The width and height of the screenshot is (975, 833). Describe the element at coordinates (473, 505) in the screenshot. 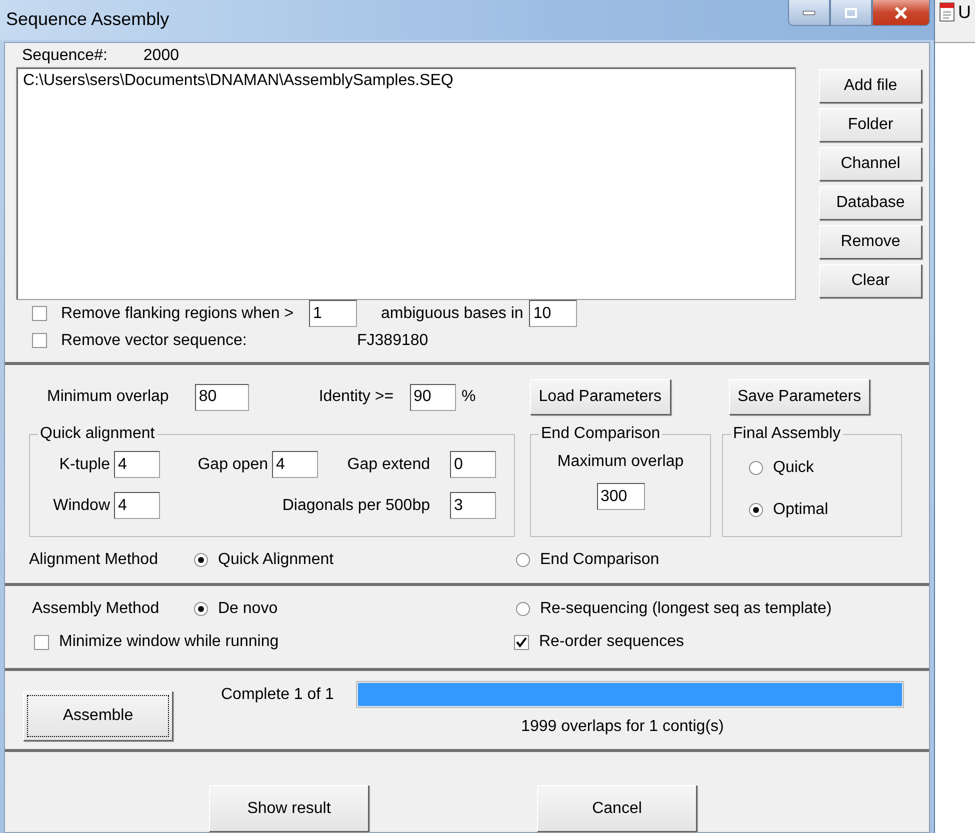

I see `input-field: 3` at that location.